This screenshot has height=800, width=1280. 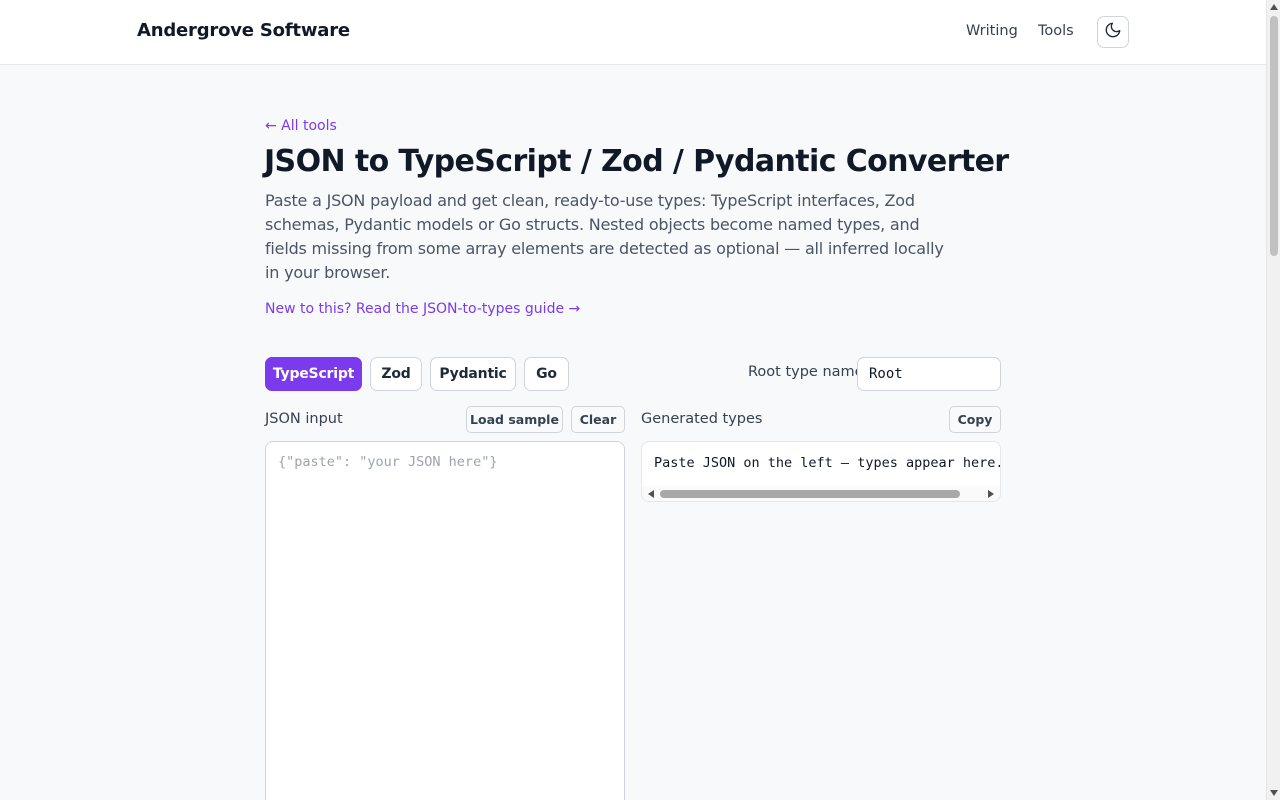 I want to click on nav-tools-link: Tools, so click(x=1056, y=31).